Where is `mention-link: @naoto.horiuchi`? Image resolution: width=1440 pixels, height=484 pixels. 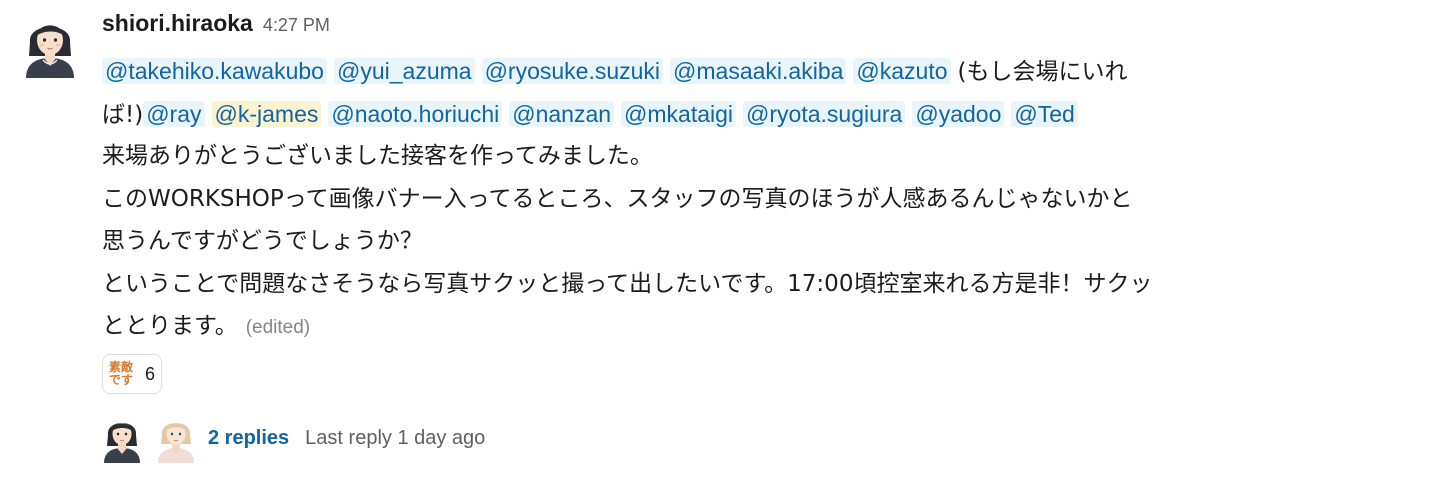 mention-link: @naoto.horiuchi is located at coordinates (415, 113).